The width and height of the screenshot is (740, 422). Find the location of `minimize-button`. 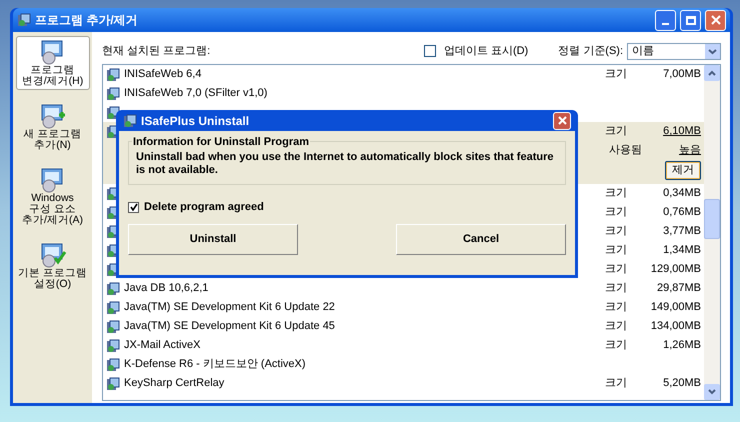

minimize-button is located at coordinates (665, 20).